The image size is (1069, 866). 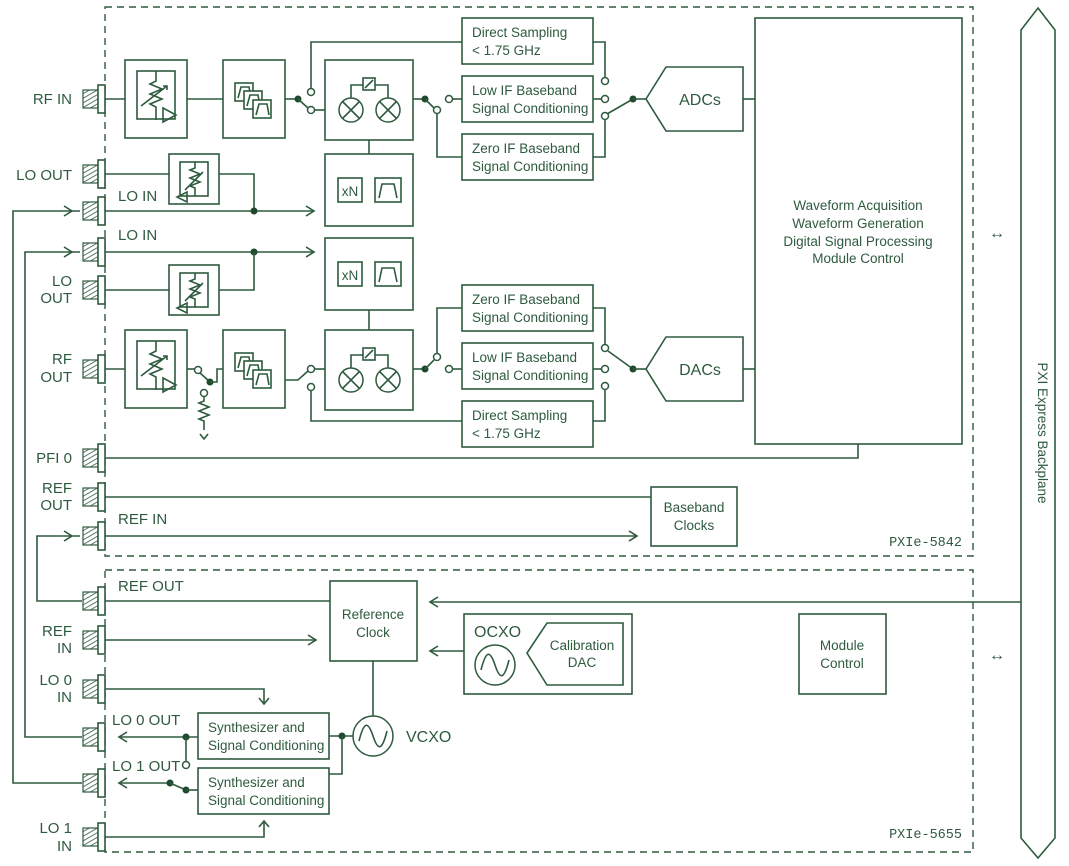 What do you see at coordinates (94, 252) in the screenshot?
I see `lo-in-connector-tx` at bounding box center [94, 252].